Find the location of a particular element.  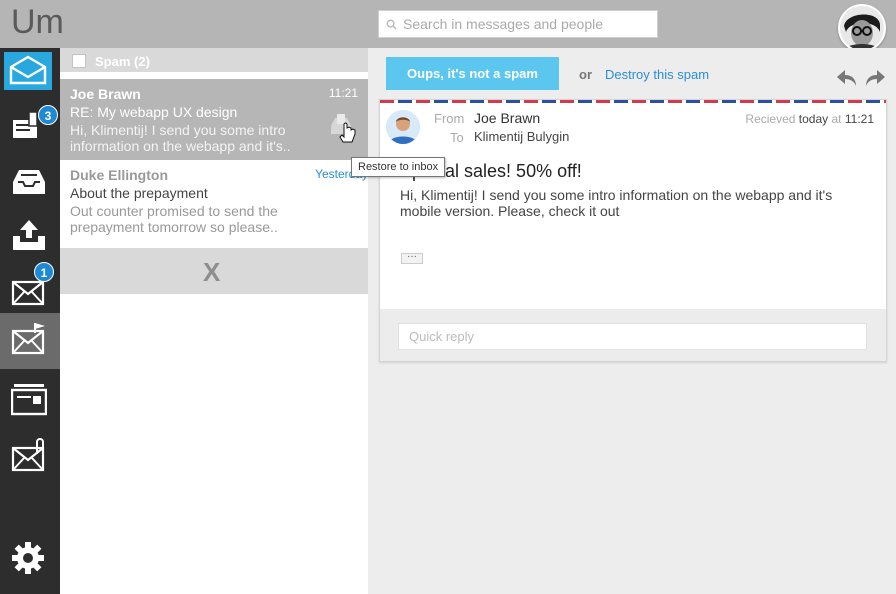

close-icon: X is located at coordinates (211, 272).